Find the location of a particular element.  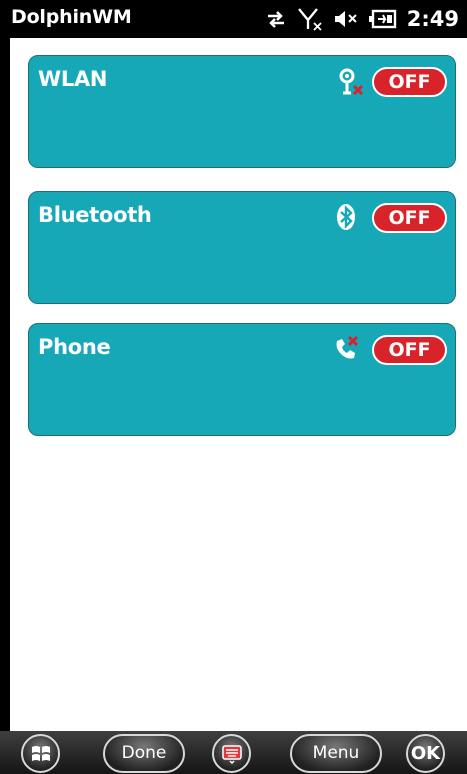

status-icons: 2:49 is located at coordinates (362, 19).